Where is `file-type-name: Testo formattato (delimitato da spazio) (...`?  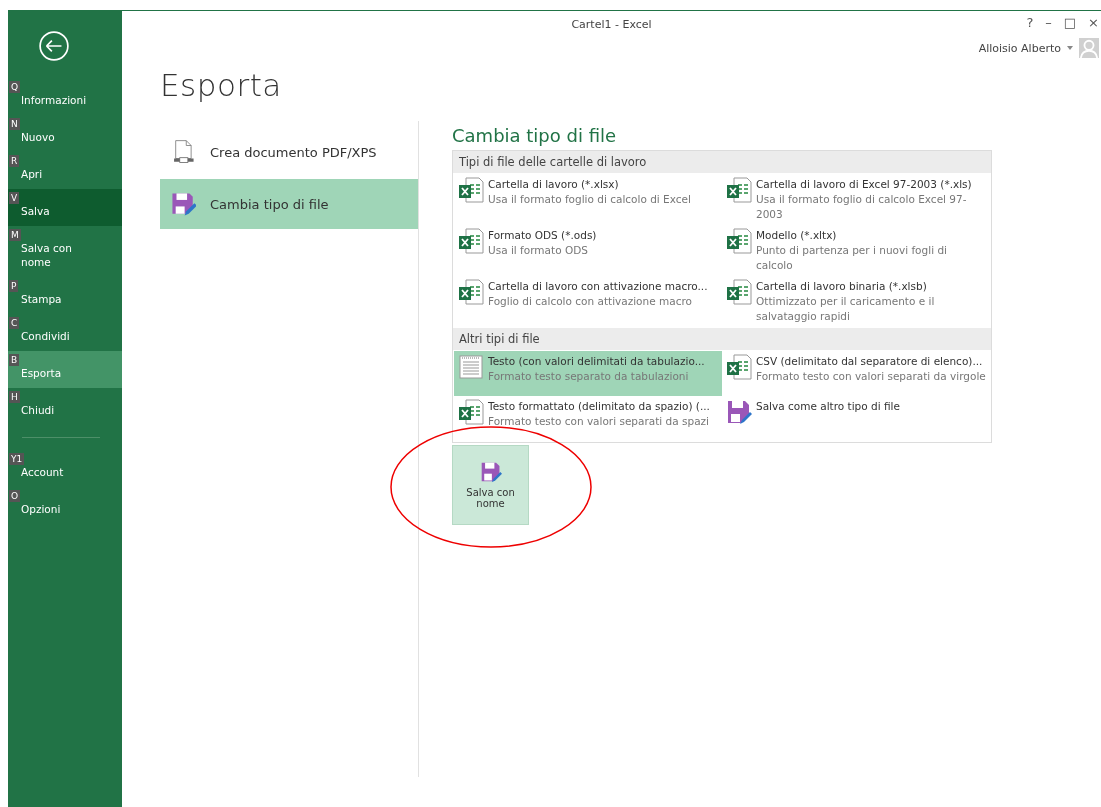 file-type-name: Testo formattato (delimitato da spazio) (... is located at coordinates (599, 406).